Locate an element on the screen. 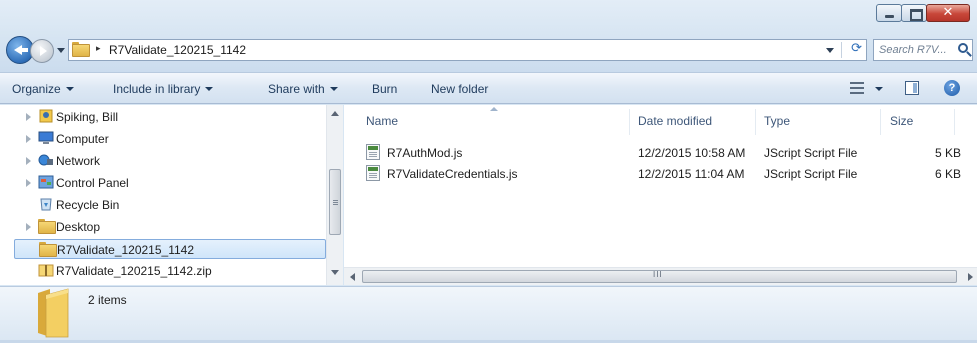 This screenshot has width=977, height=343. column-header-size: Size is located at coordinates (901, 121).